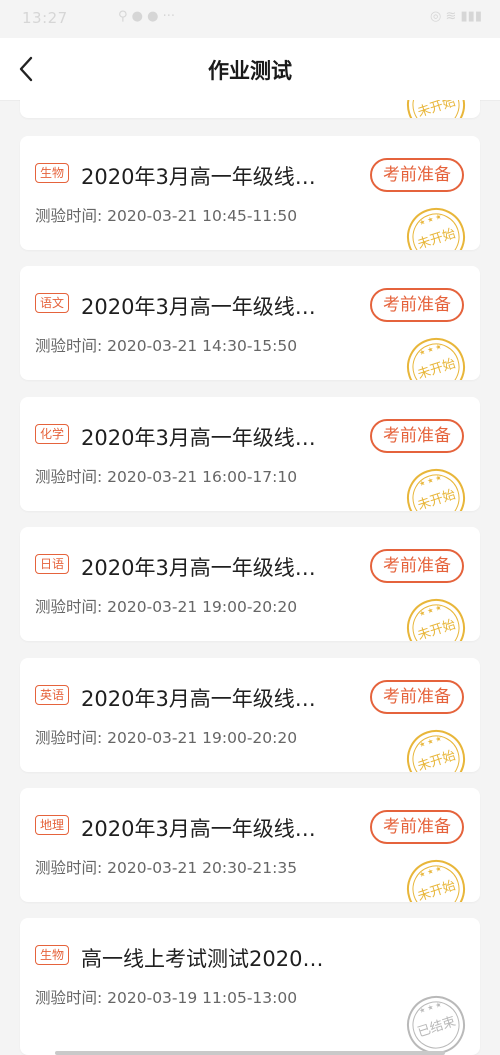 Image resolution: width=500 pixels, height=1055 pixels. What do you see at coordinates (166, 346) in the screenshot?
I see `exam-time: 测验时间: 2020-03-21 14:30-15:50` at bounding box center [166, 346].